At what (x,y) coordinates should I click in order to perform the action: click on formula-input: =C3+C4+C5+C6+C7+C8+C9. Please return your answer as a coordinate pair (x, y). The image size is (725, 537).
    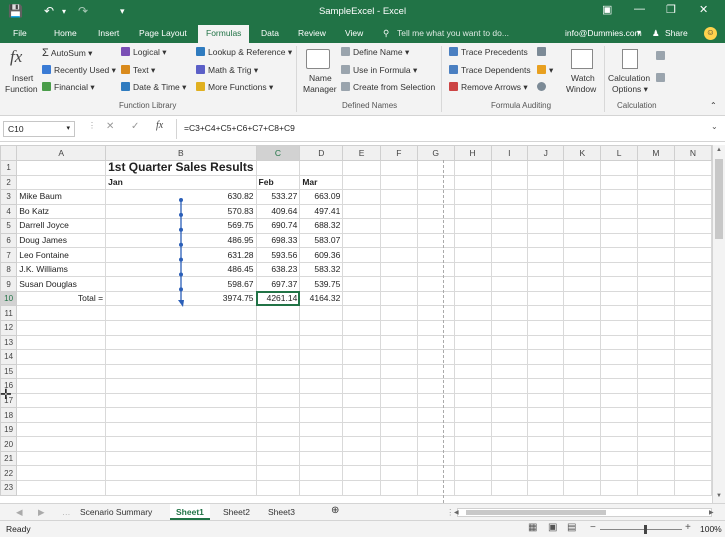
    Looking at the image, I should click on (450, 129).